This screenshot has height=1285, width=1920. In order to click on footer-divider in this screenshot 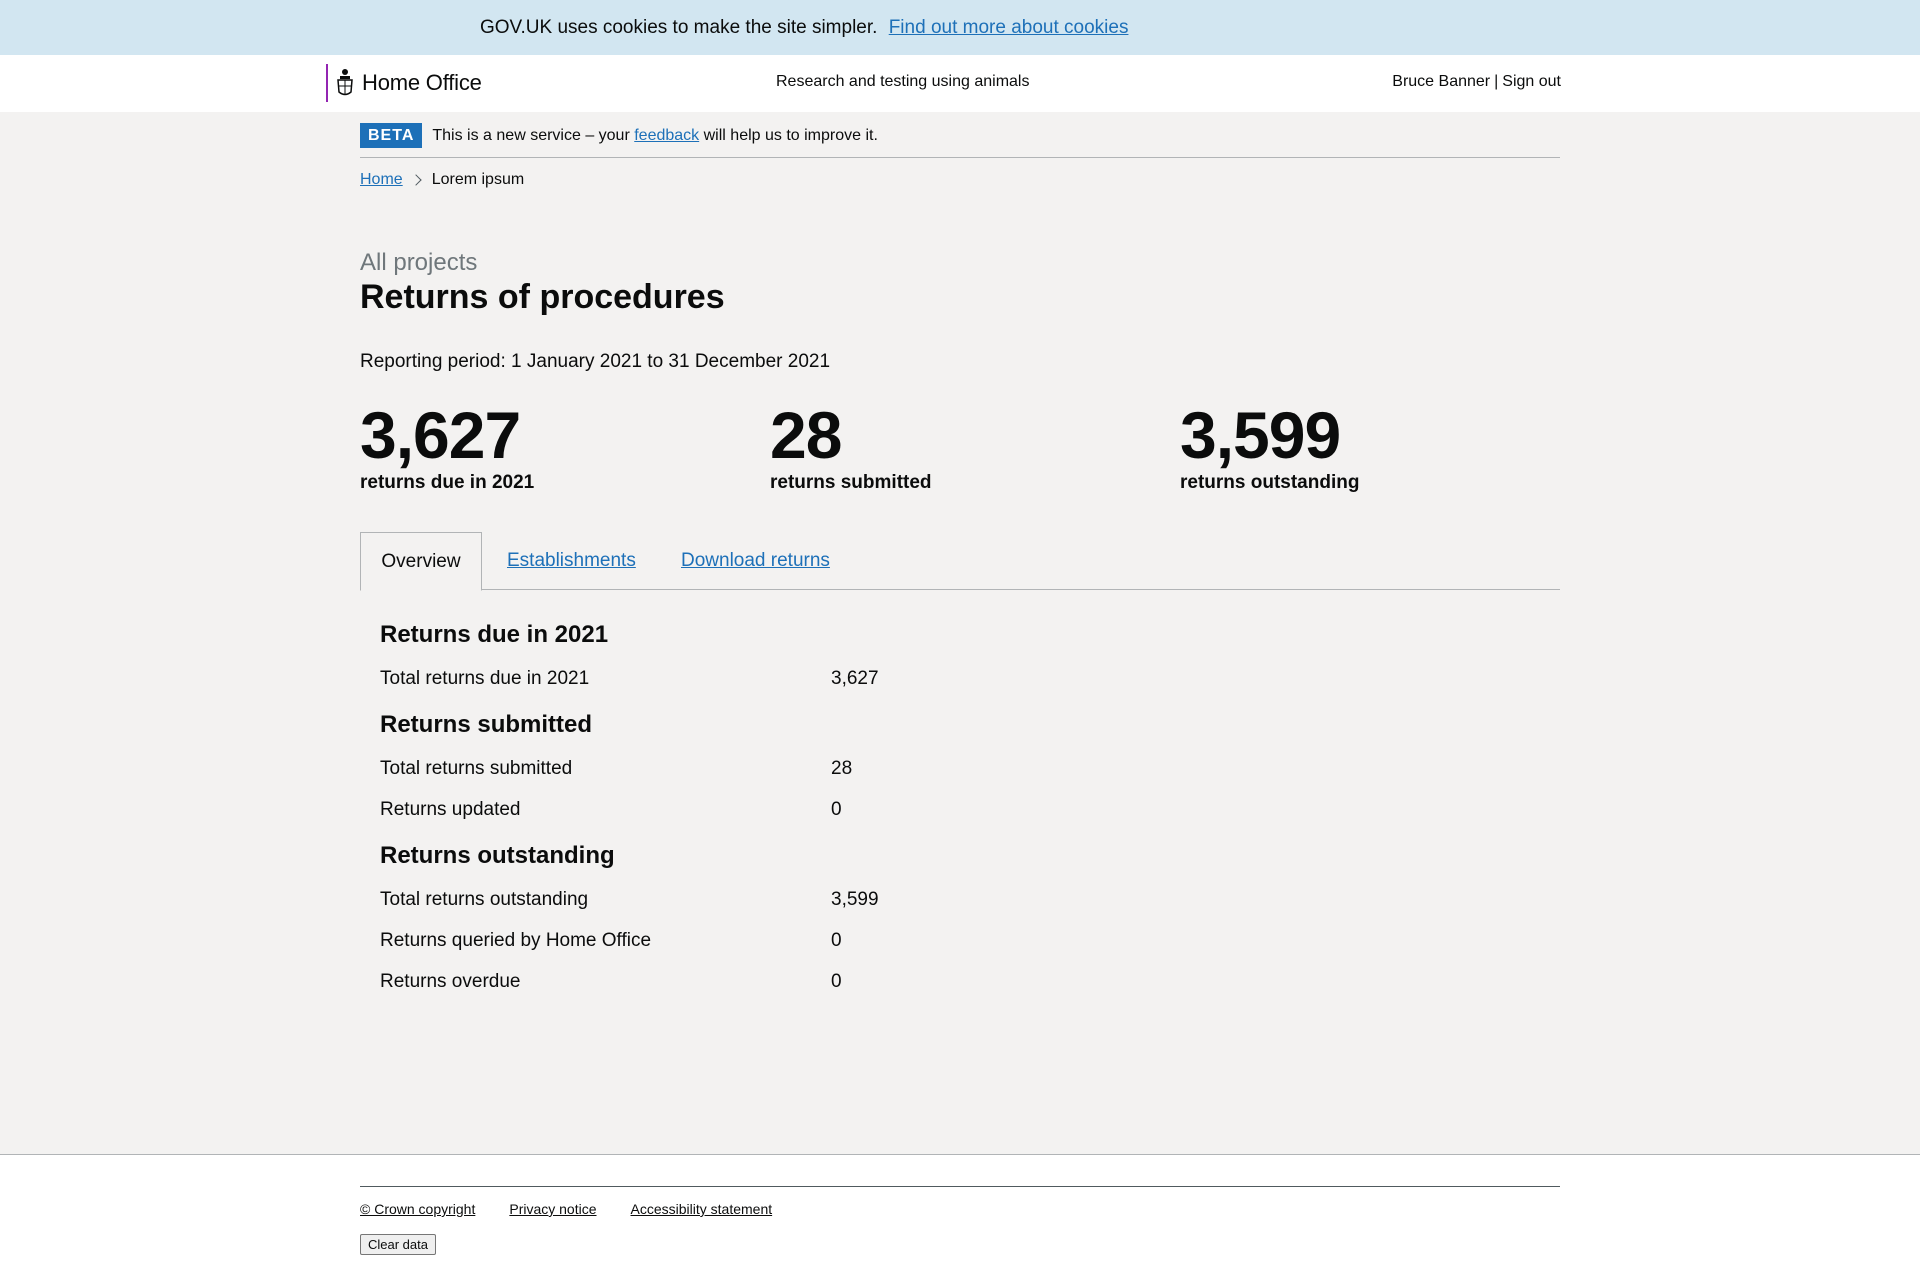, I will do `click(960, 1186)`.